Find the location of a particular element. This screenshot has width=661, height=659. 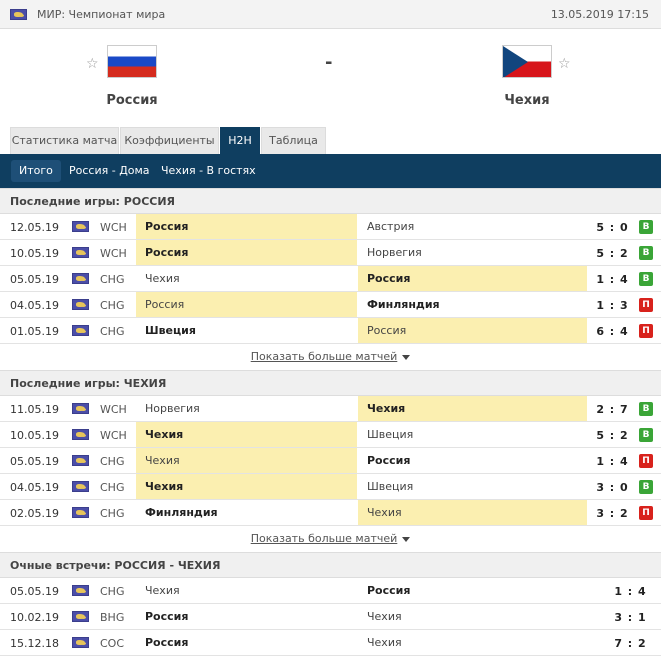

home-team-cell: Норвегия is located at coordinates (172, 408).